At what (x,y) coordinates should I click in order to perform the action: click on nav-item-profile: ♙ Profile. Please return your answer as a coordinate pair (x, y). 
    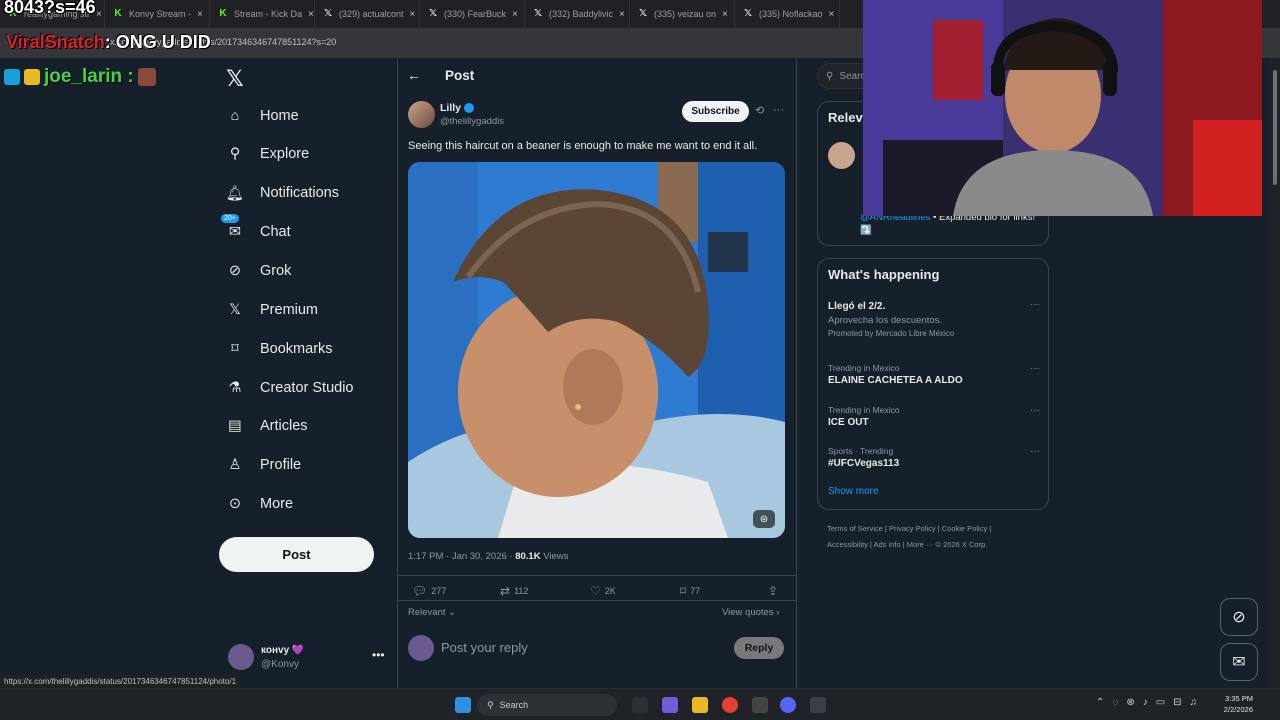
    Looking at the image, I should click on (264, 465).